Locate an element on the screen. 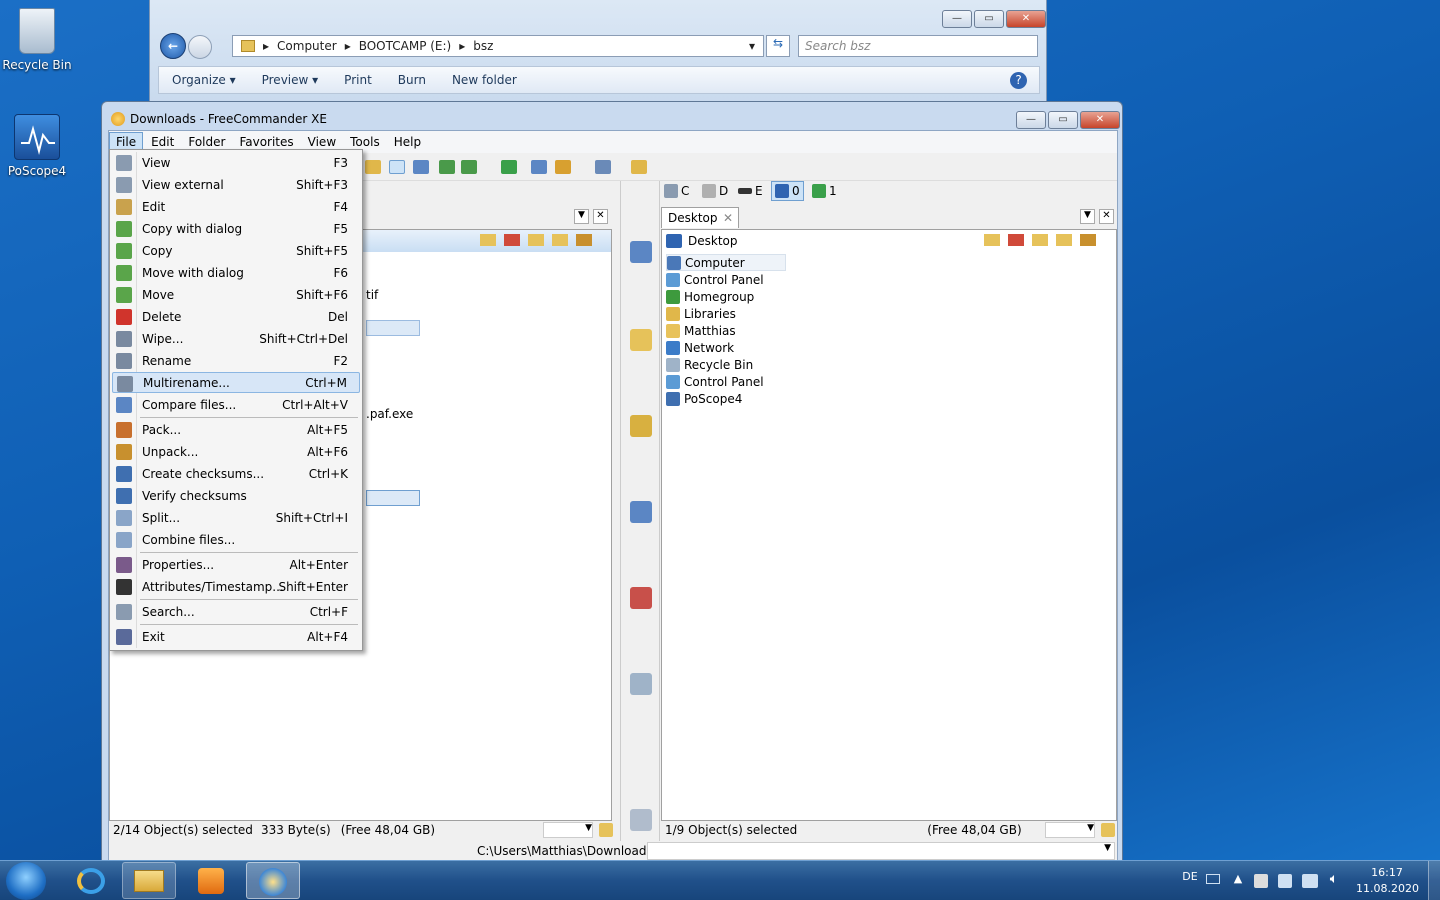 This screenshot has width=1440, height=900. back-button: ← is located at coordinates (173, 46).